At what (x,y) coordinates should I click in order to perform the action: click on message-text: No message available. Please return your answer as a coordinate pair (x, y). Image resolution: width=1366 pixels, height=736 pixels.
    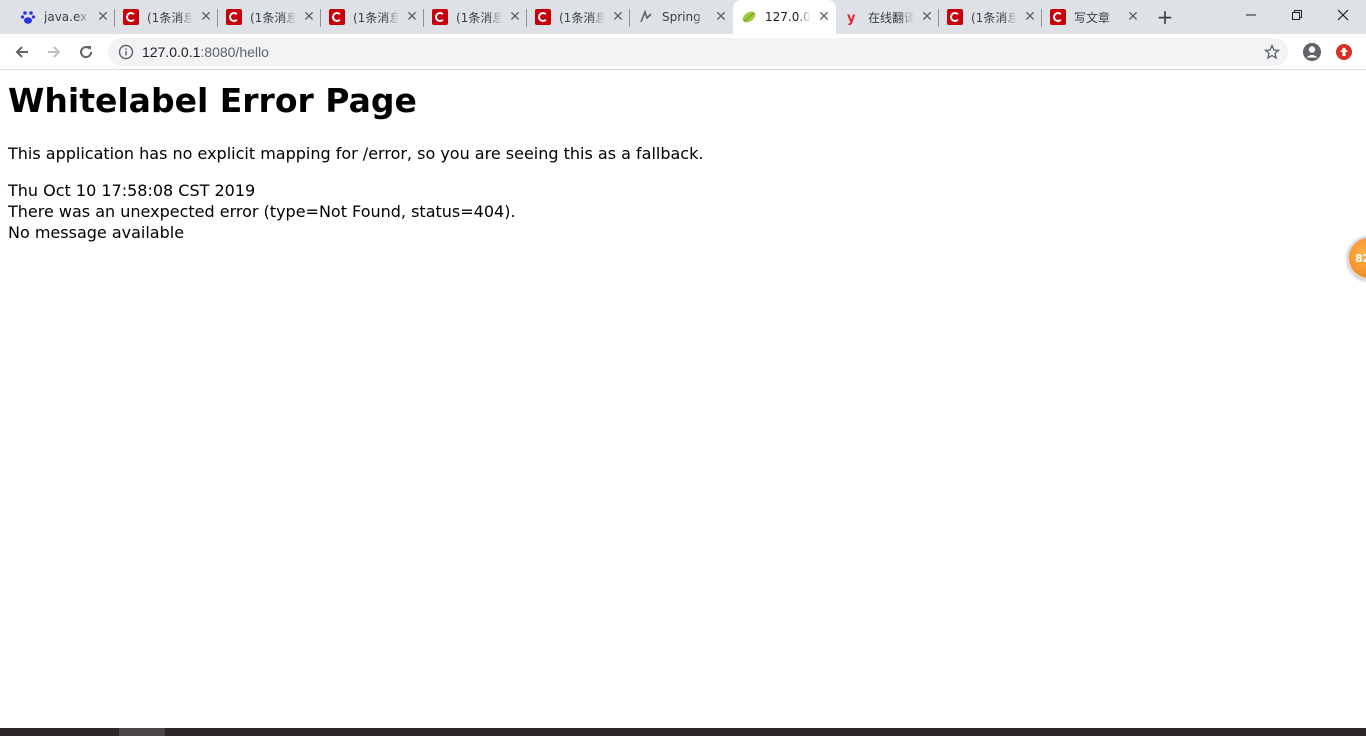
    Looking at the image, I should click on (96, 232).